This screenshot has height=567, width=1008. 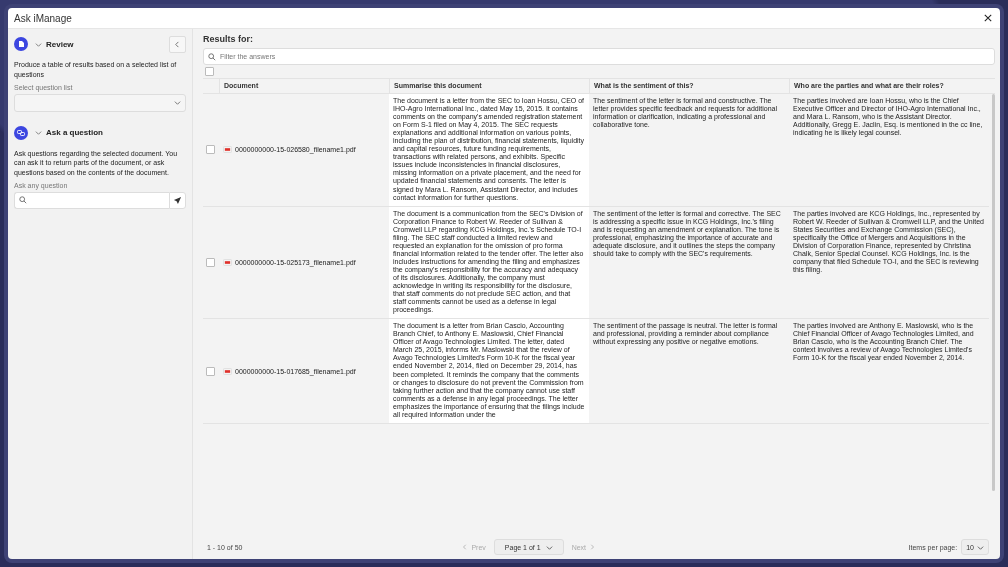 What do you see at coordinates (993, 292) in the screenshot?
I see `scrollbar` at bounding box center [993, 292].